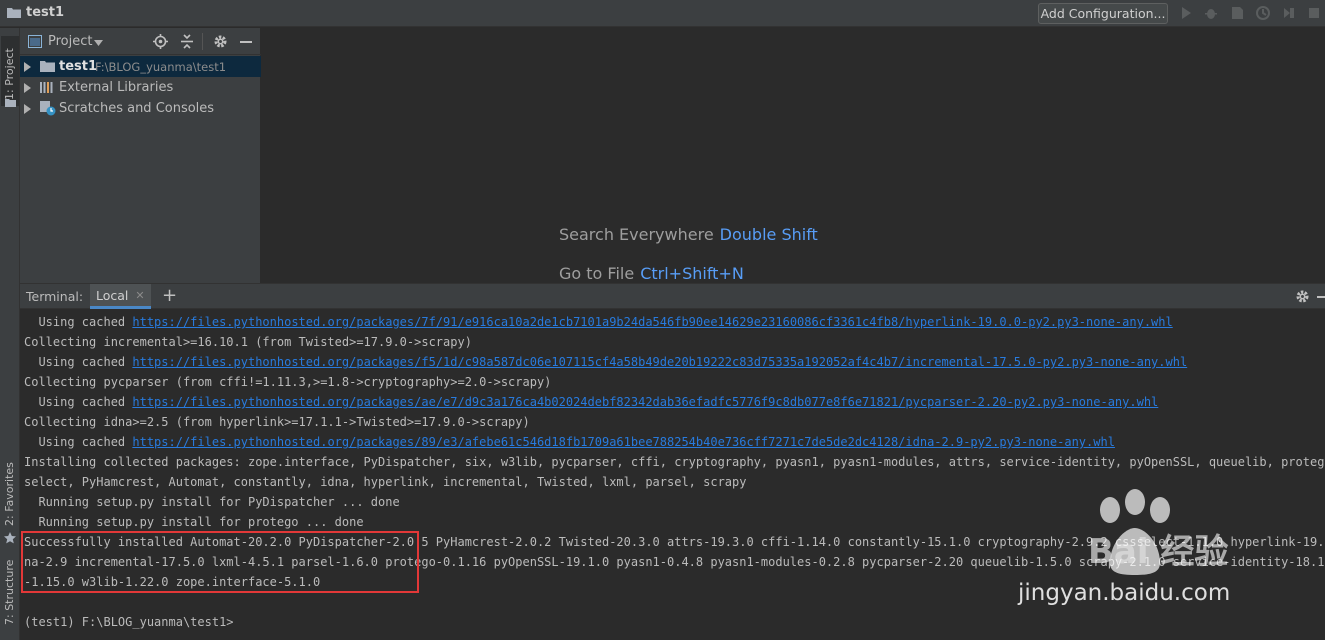  Describe the element at coordinates (137, 108) in the screenshot. I see `tree-item-label: Scratches and Consoles` at that location.